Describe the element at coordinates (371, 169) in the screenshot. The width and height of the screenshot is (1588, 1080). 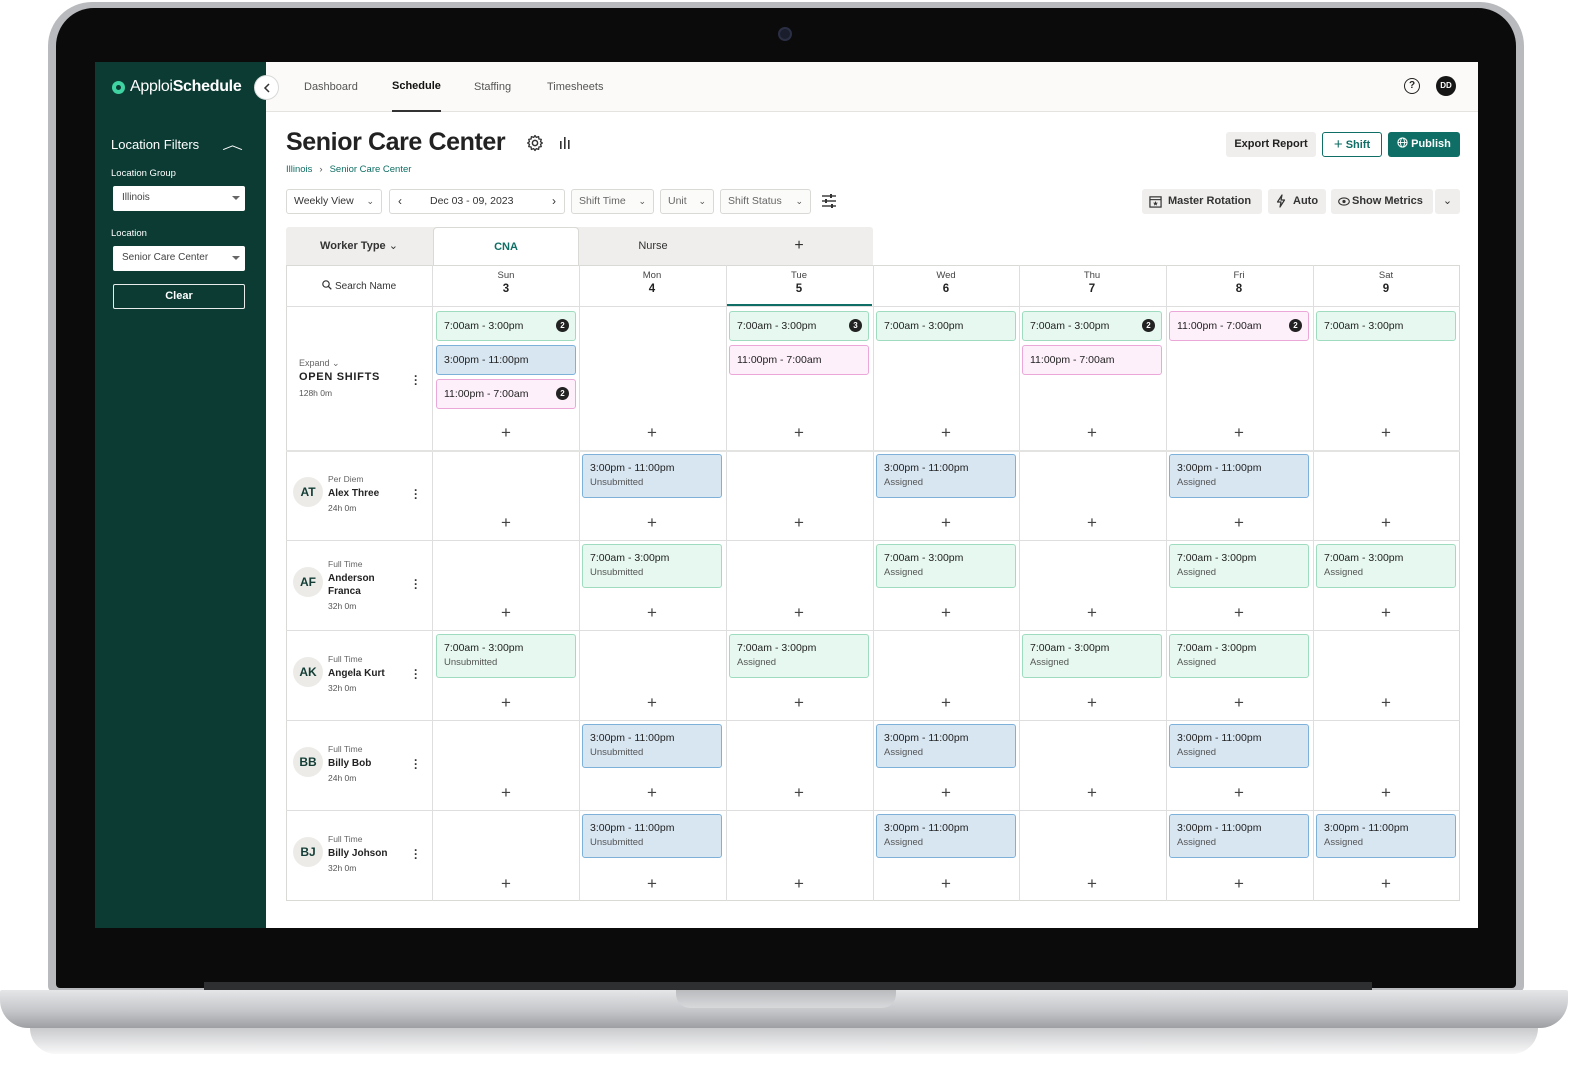
I see `breadcrumb-senior-care-center: Senior Care Center` at that location.